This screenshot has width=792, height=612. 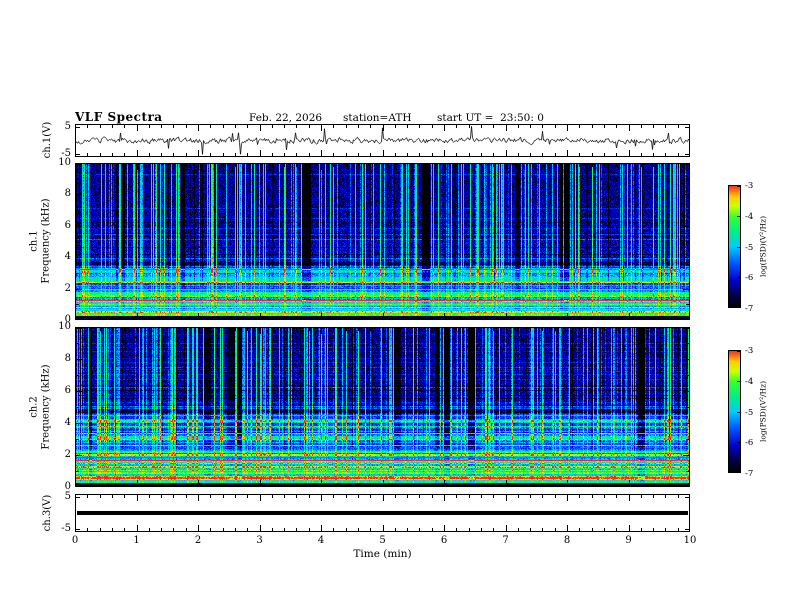 What do you see at coordinates (67, 257) in the screenshot?
I see `ch1-spec-y-tick-label: 4` at bounding box center [67, 257].